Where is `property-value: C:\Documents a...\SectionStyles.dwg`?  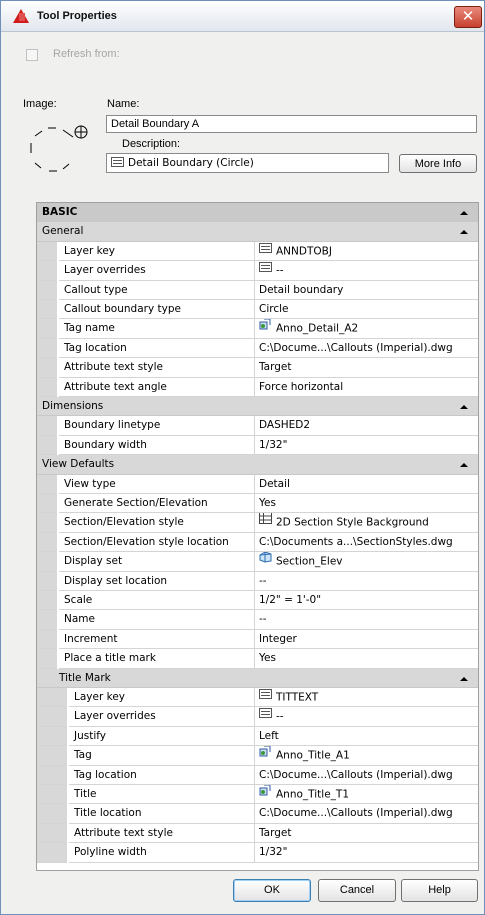
property-value: C:\Documents a...\SectionStyles.dwg is located at coordinates (366, 542).